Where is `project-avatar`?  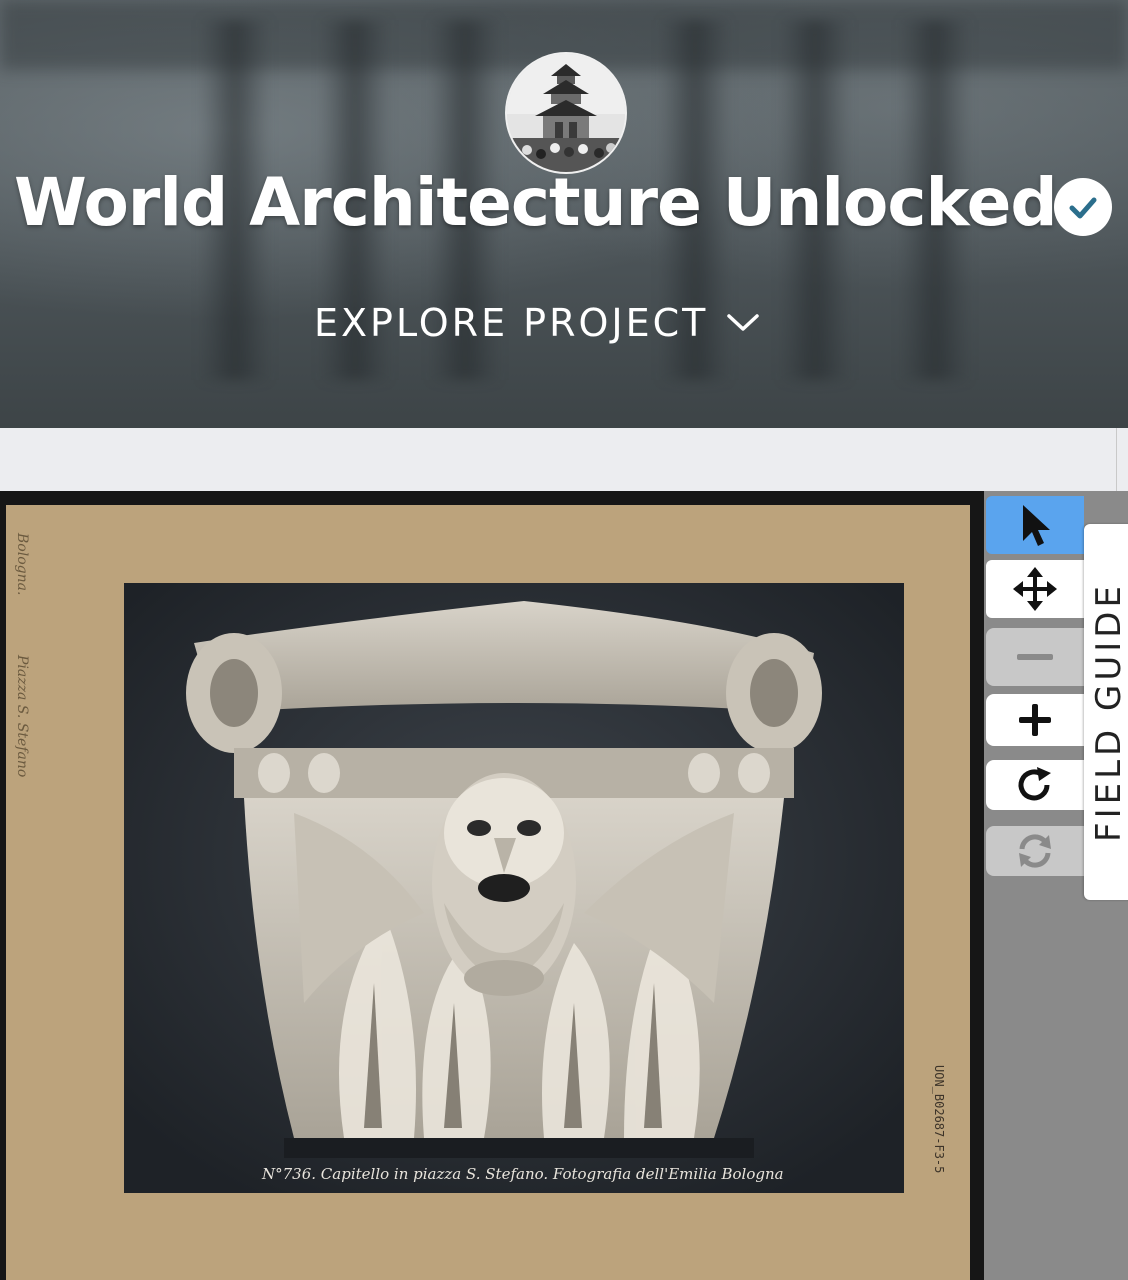 project-avatar is located at coordinates (566, 113).